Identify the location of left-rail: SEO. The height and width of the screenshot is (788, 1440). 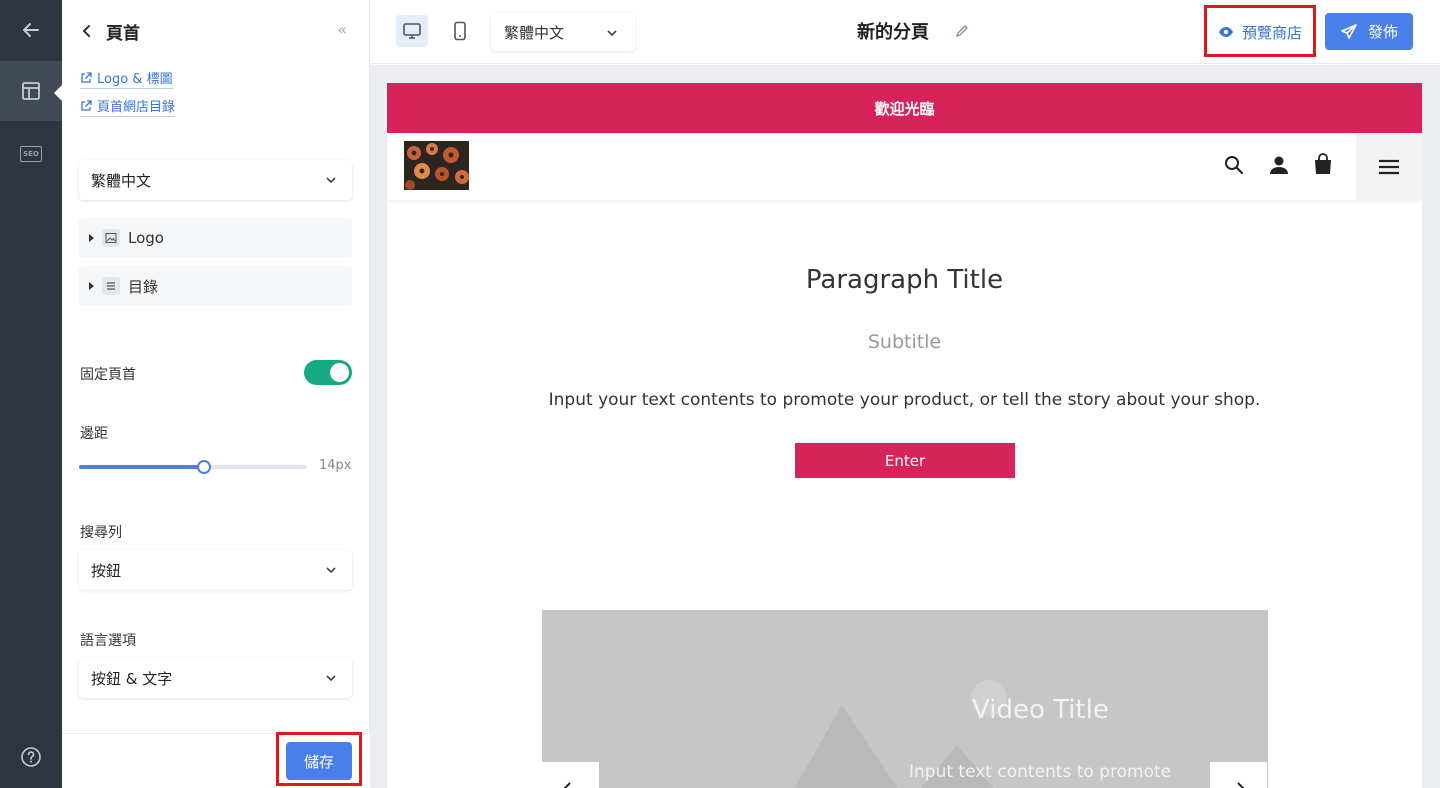
(31, 394).